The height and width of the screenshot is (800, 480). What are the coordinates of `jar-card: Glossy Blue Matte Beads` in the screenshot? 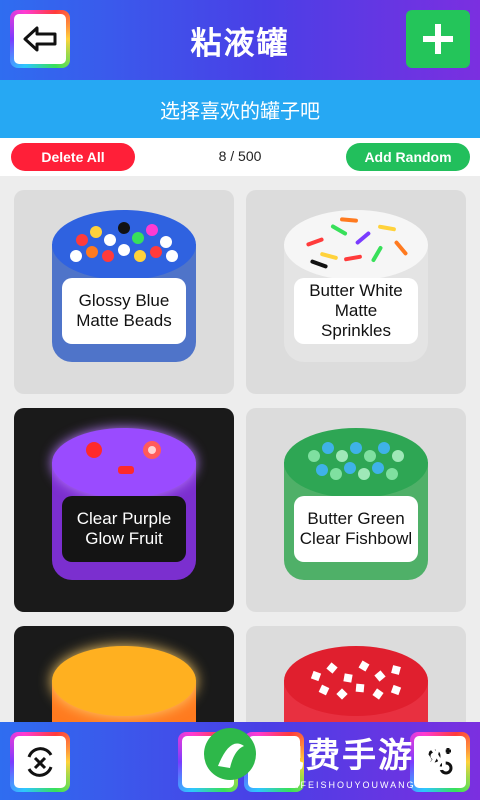 It's located at (124, 292).